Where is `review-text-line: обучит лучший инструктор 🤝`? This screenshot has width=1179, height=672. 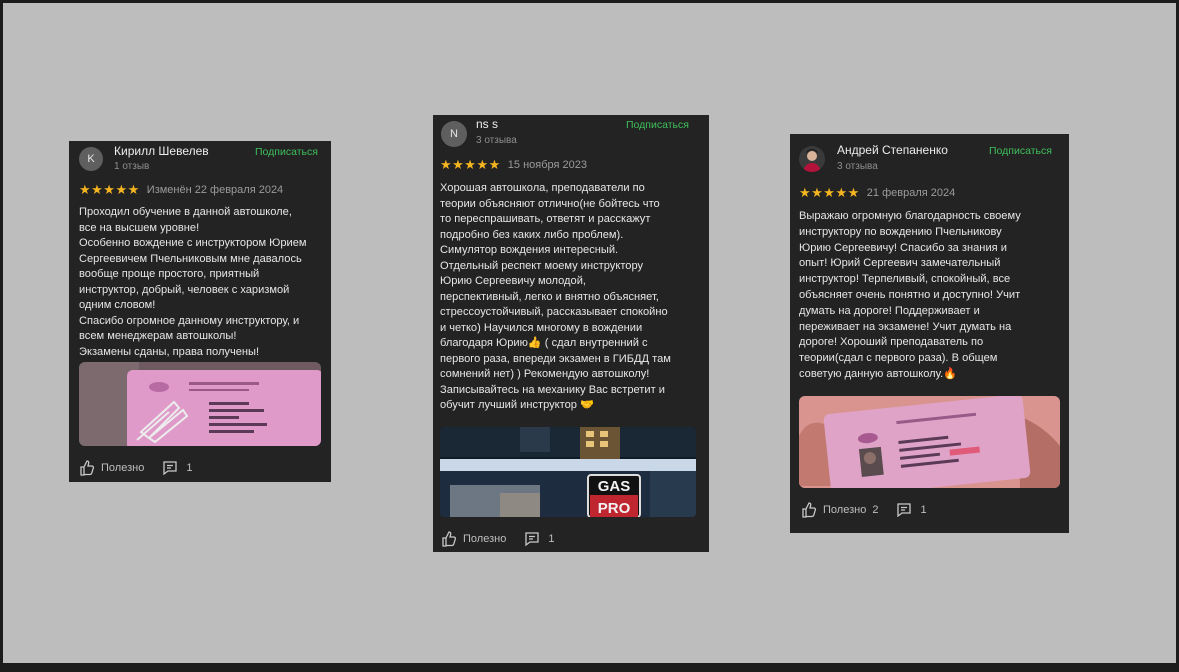 review-text-line: обучит лучший инструктор 🤝 is located at coordinates (517, 405).